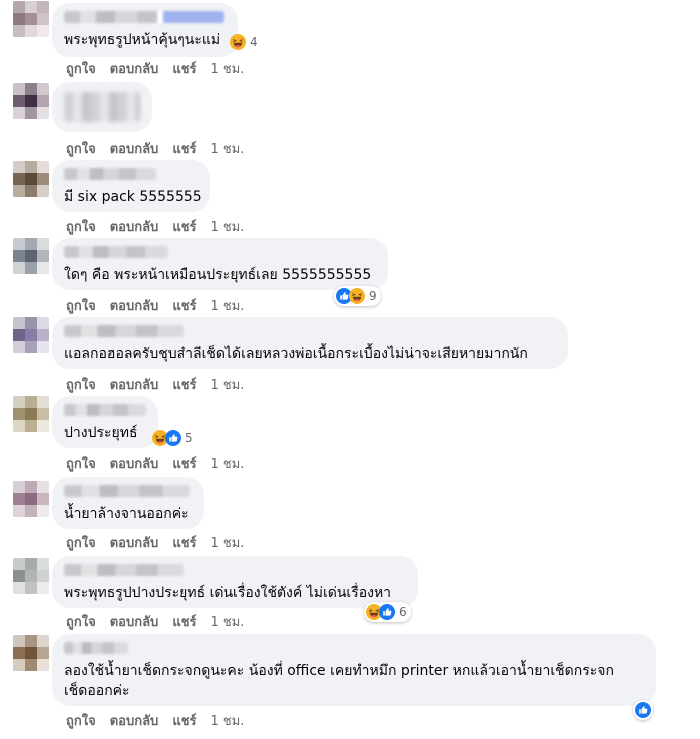 This screenshot has width=700, height=739. I want to click on comment-bubble: พระพุทธรูปหน้าคุ้นๆนะแม่, so click(145, 30).